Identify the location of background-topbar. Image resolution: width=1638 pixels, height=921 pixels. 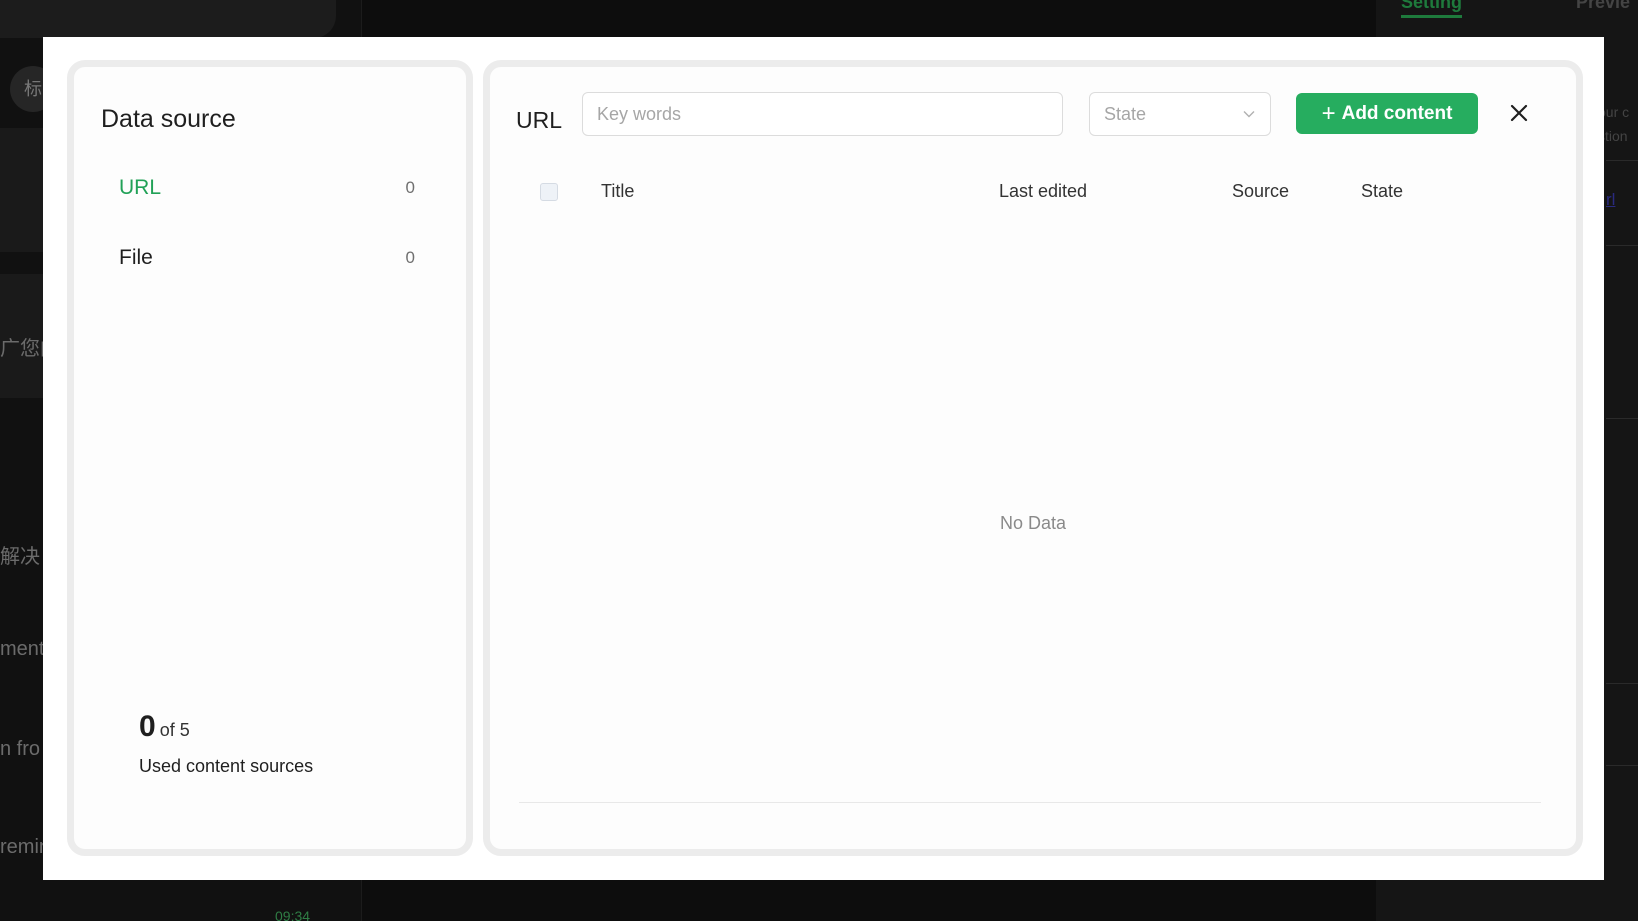
(168, 19).